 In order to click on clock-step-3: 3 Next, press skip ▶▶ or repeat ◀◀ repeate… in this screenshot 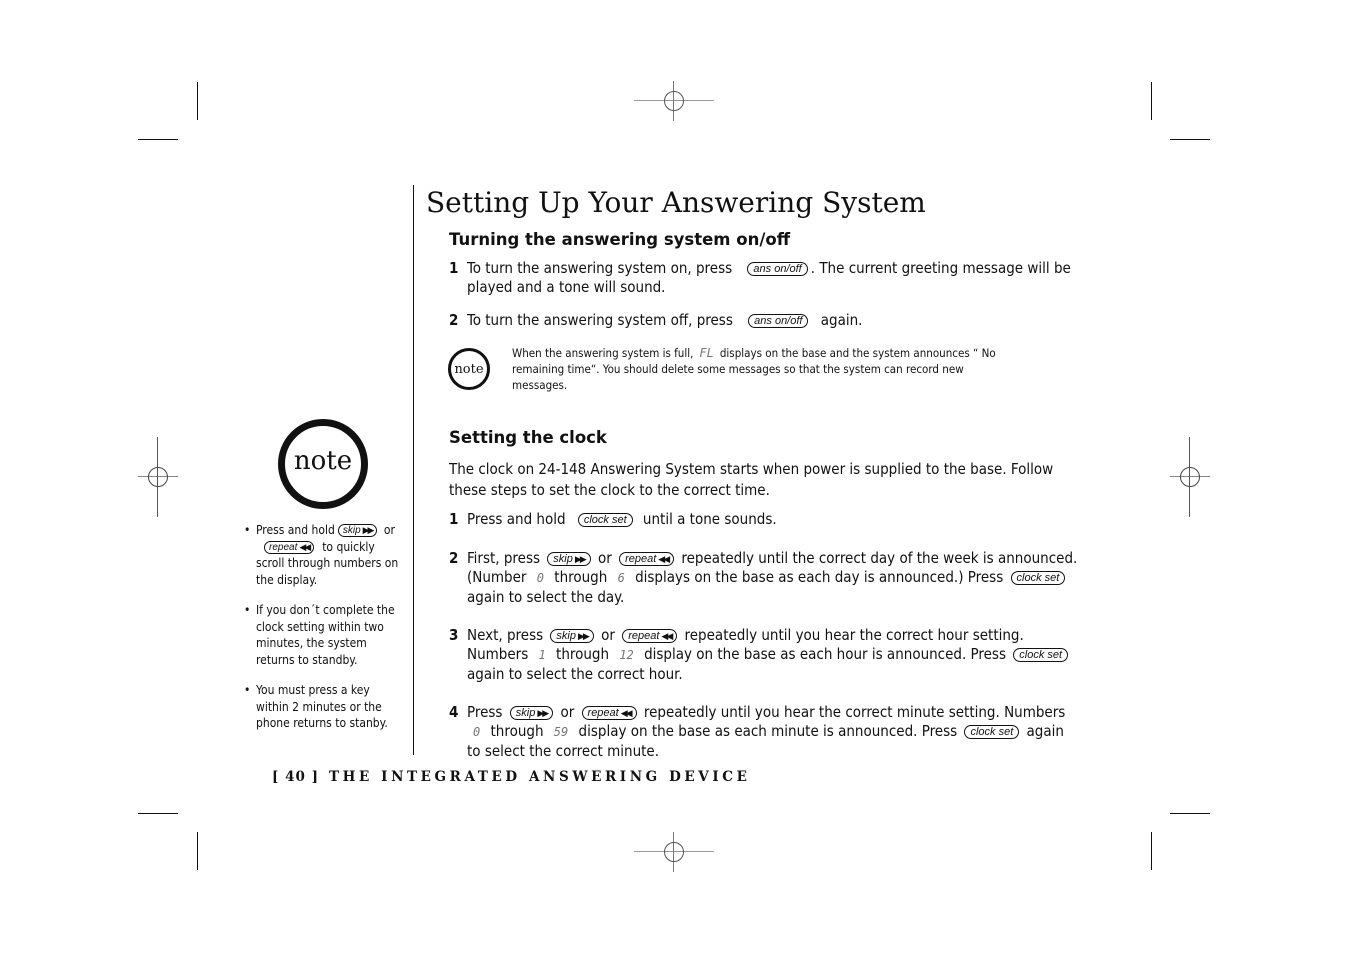, I will do `click(764, 655)`.